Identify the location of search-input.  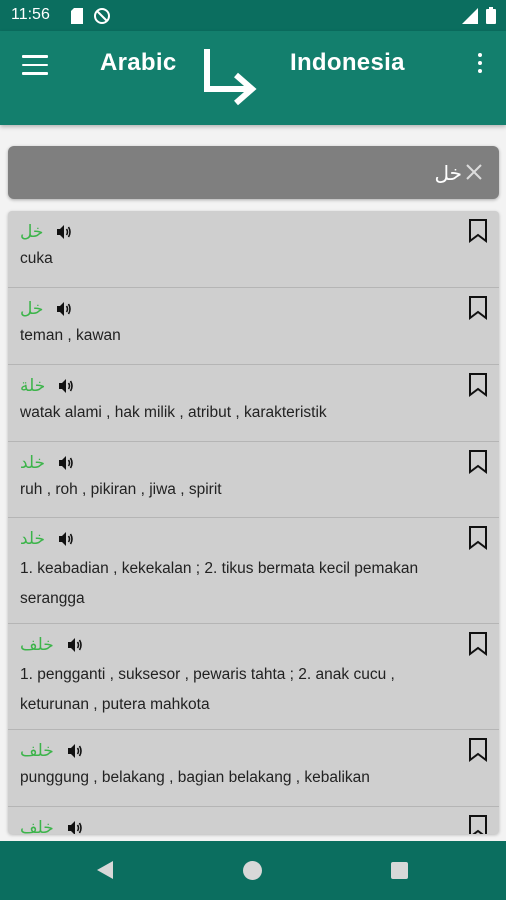
(242, 172).